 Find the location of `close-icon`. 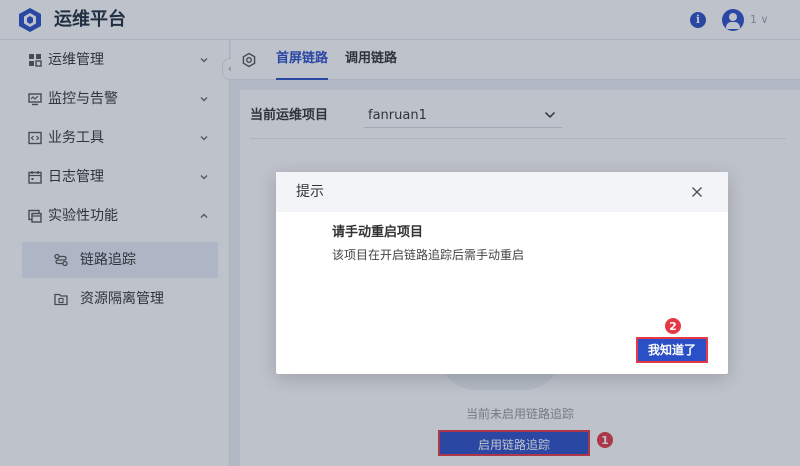

close-icon is located at coordinates (697, 192).